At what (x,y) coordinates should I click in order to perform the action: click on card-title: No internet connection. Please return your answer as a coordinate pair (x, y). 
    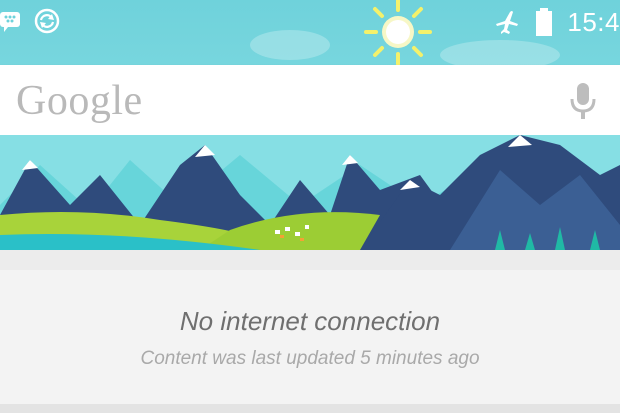
    Looking at the image, I should click on (310, 321).